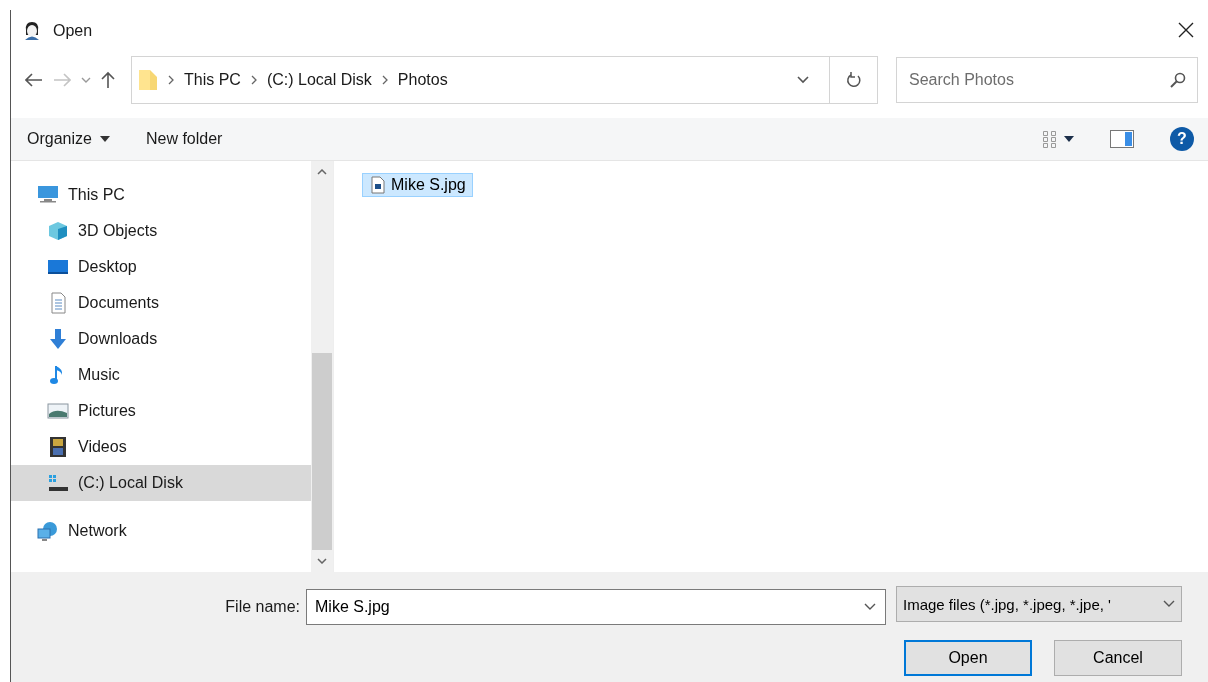 This screenshot has width=1208, height=682. Describe the element at coordinates (596, 607) in the screenshot. I see `file-name-field: Mike S.jpg` at that location.